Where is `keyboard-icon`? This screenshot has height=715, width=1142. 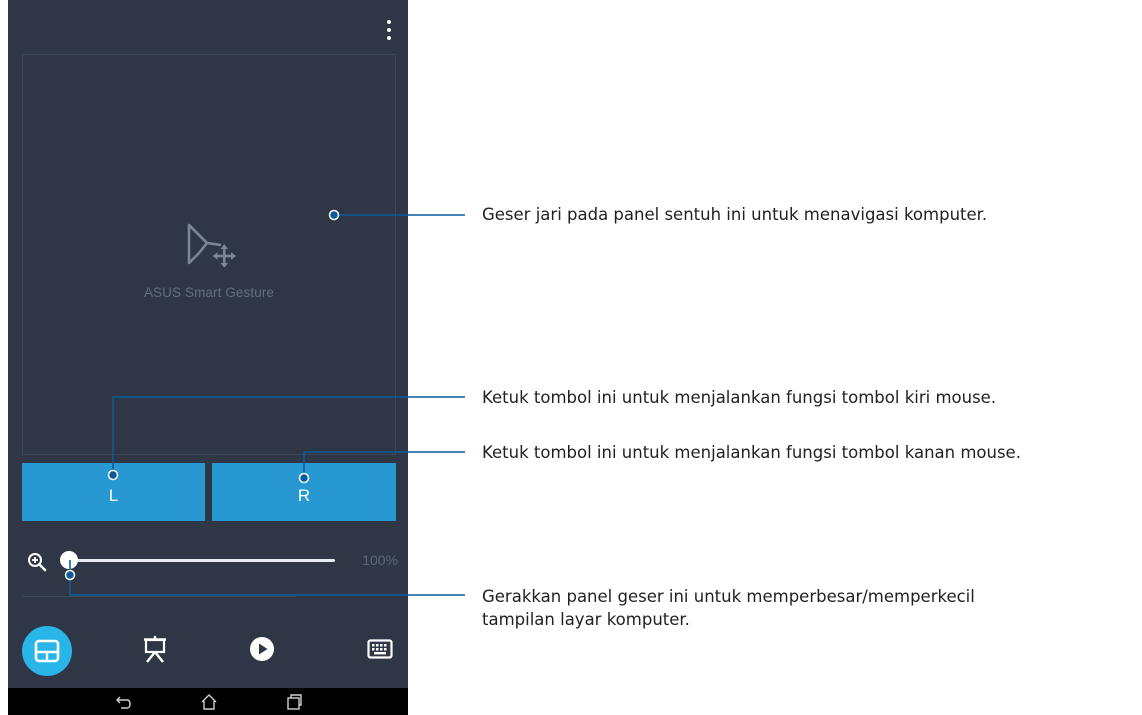
keyboard-icon is located at coordinates (380, 649).